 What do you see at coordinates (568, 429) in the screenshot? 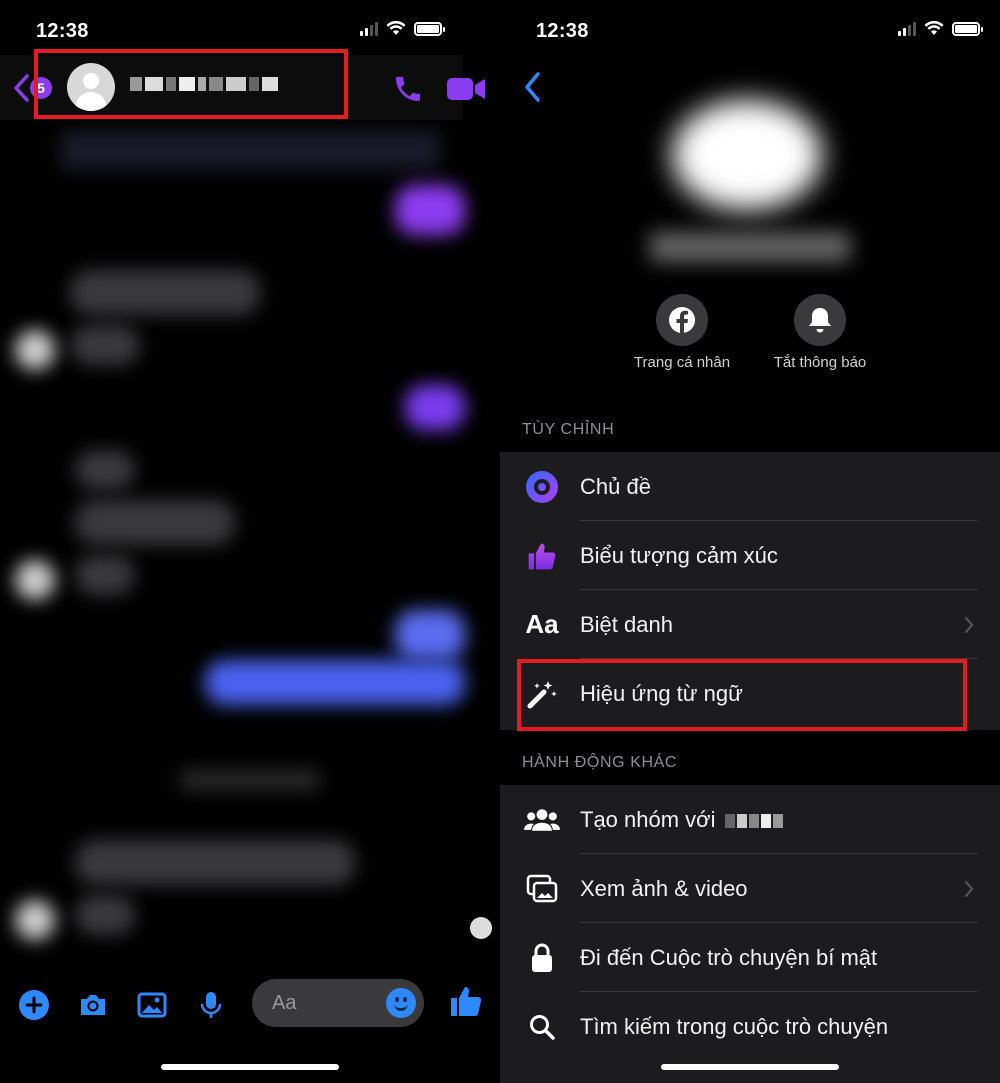
I see `section-title-customize: TÙY CHỈNH` at bounding box center [568, 429].